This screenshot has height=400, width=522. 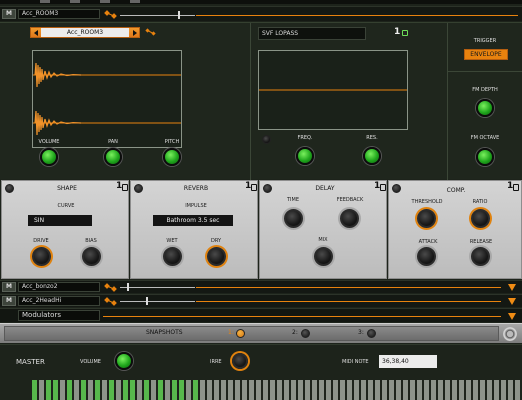 I want to click on curve-select: SIN, so click(x=60, y=220).